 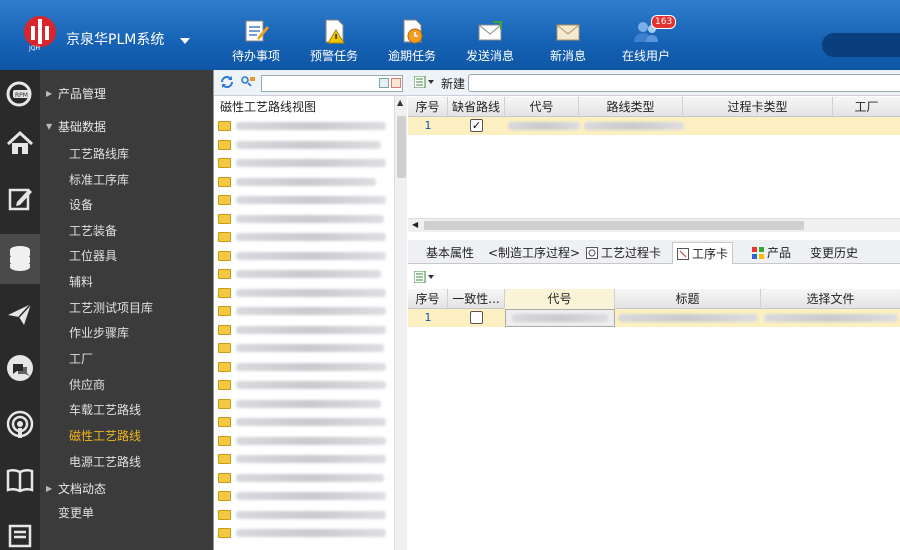 What do you see at coordinates (688, 299) in the screenshot?
I see `col-title: 标题` at bounding box center [688, 299].